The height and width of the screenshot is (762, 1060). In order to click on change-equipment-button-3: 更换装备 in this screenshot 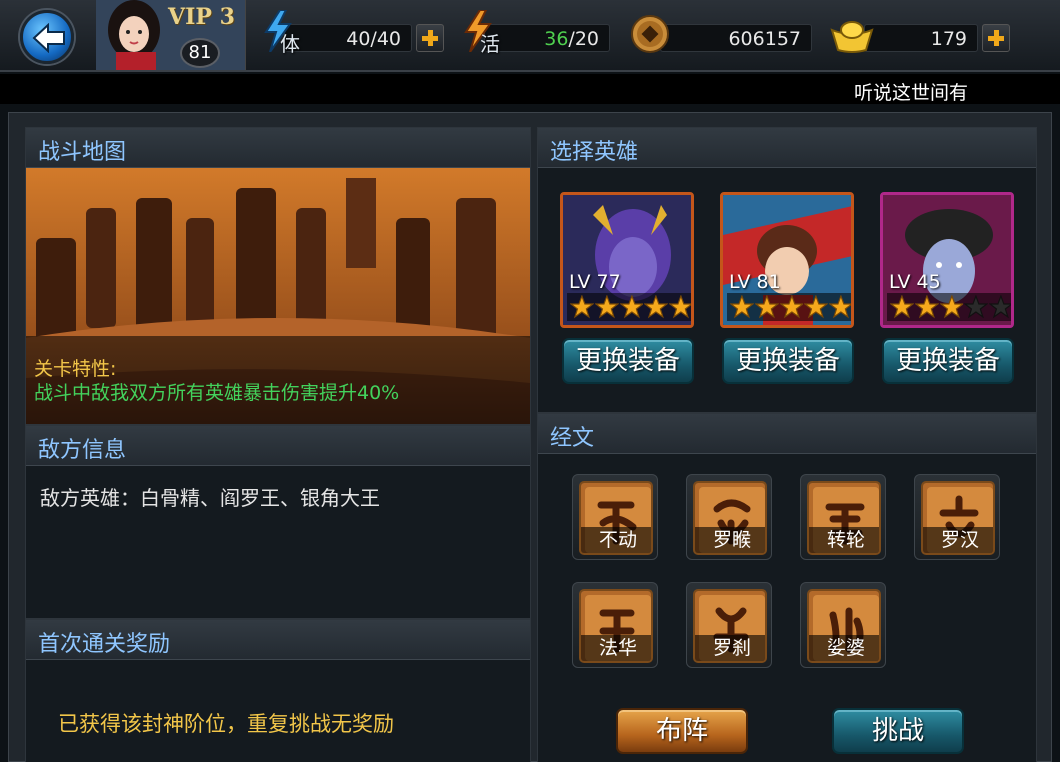, I will do `click(948, 361)`.